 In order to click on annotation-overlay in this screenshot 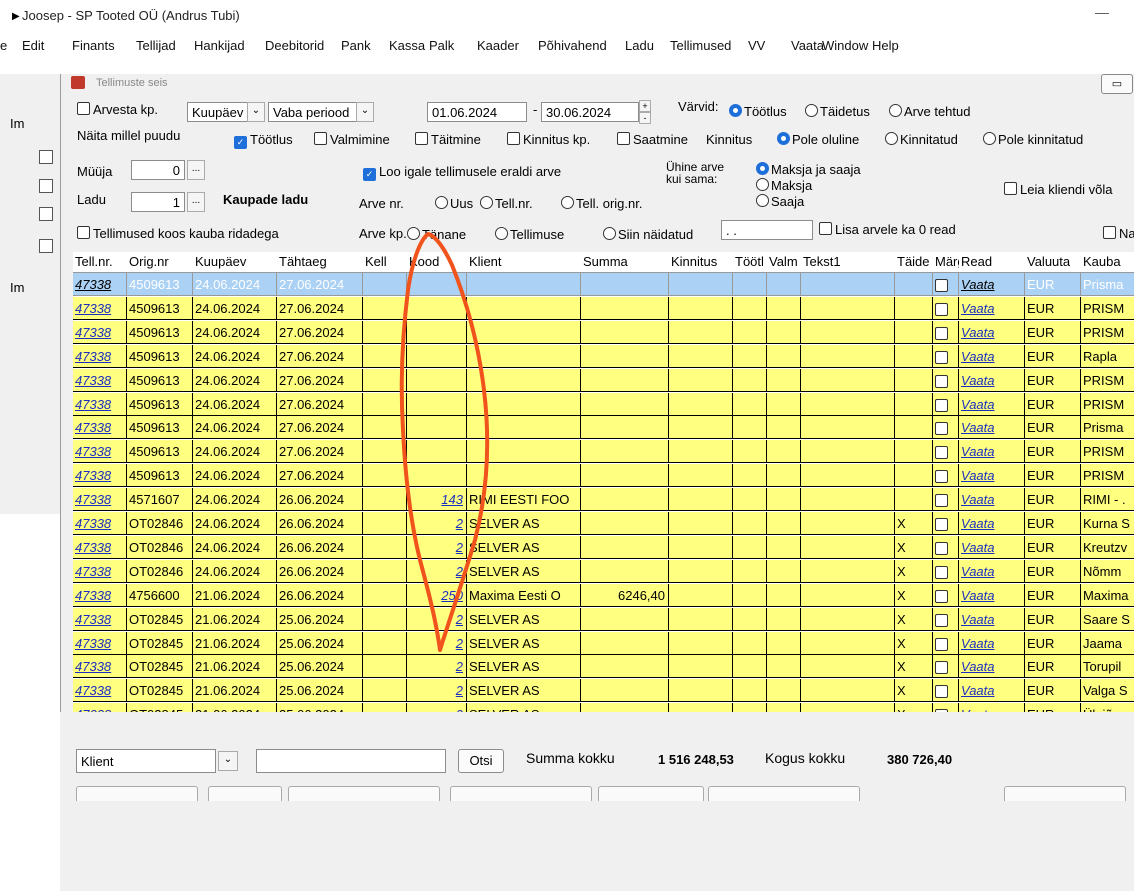, I will do `click(444, 442)`.